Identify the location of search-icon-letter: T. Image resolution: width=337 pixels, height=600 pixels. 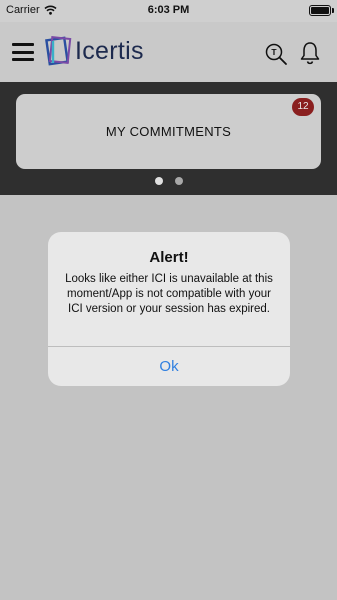
(274, 52).